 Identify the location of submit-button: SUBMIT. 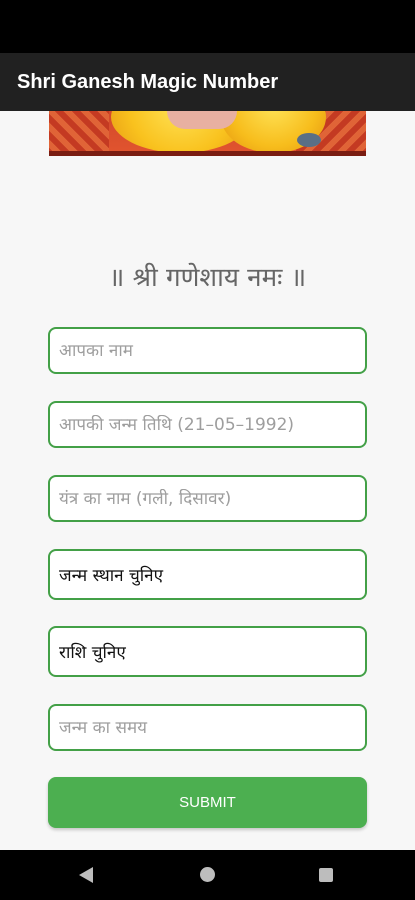
(207, 802).